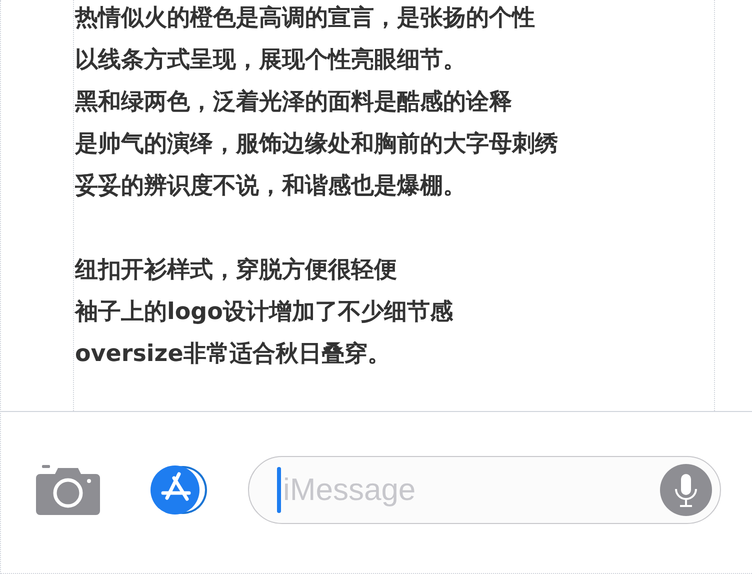  Describe the element at coordinates (236, 270) in the screenshot. I see `text-line: 纽扣开衫样式，穿脱方便很轻便` at that location.